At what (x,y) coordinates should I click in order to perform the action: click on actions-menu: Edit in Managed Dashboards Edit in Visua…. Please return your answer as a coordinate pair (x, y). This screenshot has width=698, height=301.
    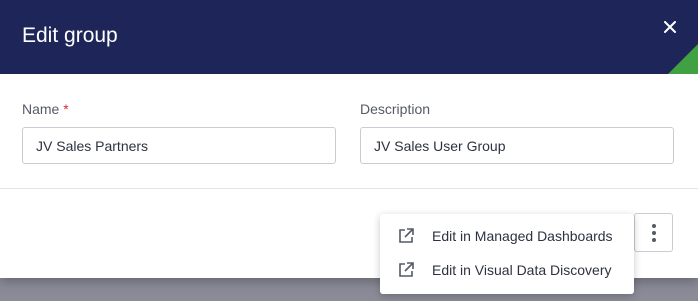
    Looking at the image, I should click on (507, 254).